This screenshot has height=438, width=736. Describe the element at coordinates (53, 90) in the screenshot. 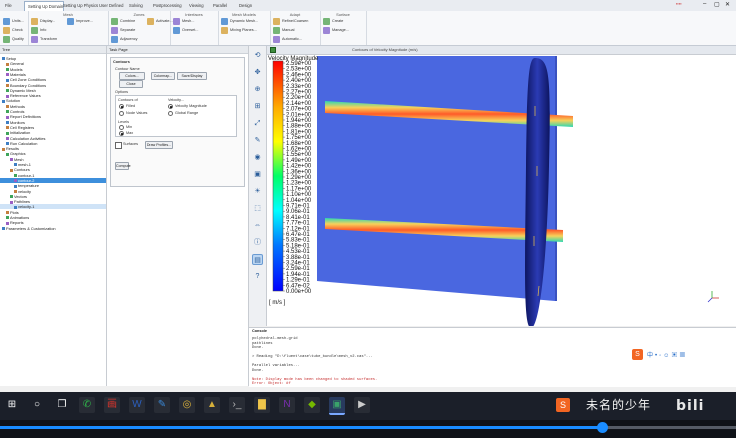

I see `tree-item: Dynamic Mesh` at that location.